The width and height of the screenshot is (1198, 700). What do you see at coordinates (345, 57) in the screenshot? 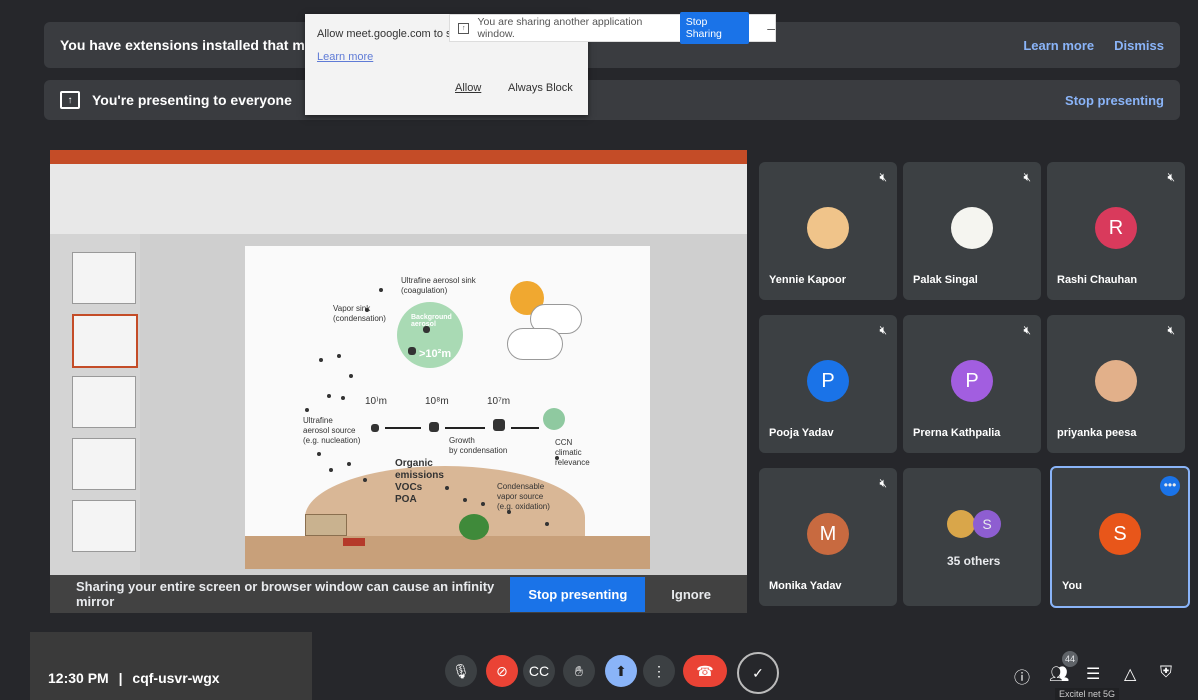
I see `popup-learn-more-link: Learn more` at bounding box center [345, 57].